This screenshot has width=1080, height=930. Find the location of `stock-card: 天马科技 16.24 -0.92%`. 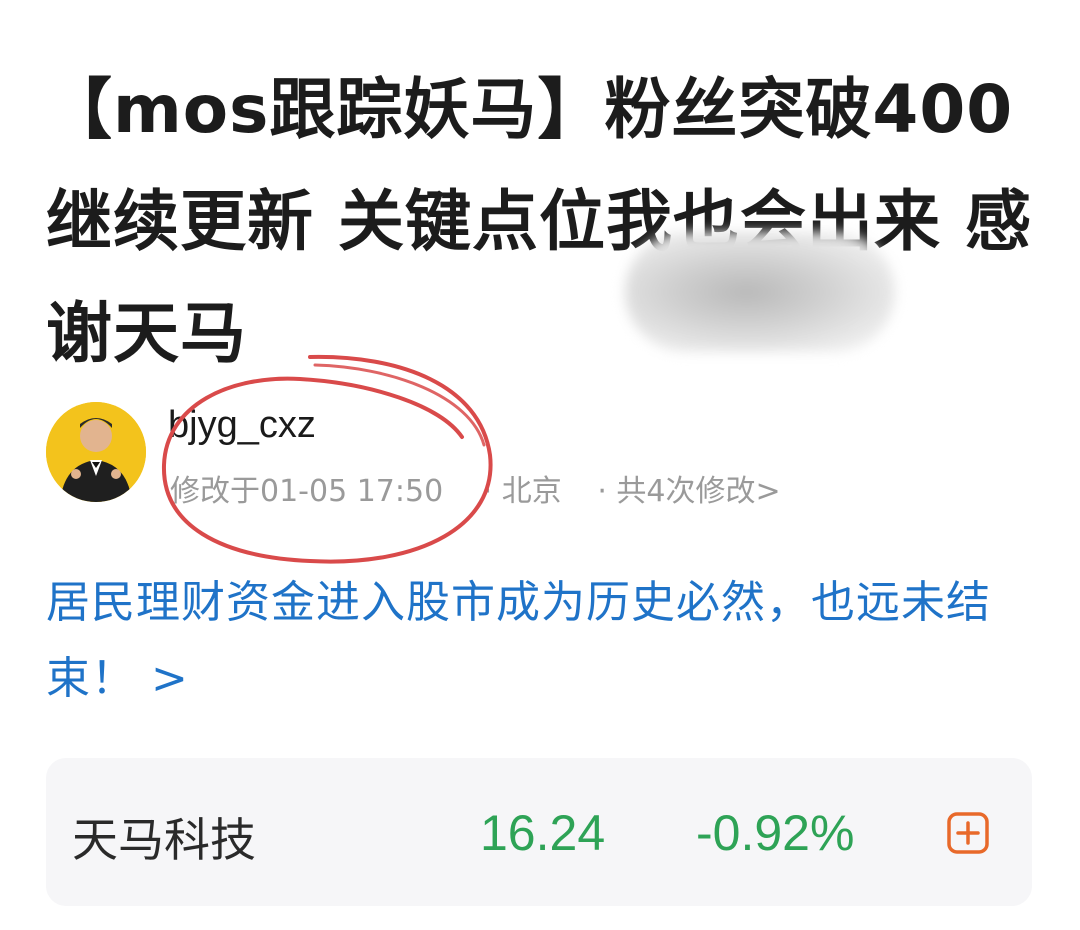

stock-card: 天马科技 16.24 -0.92% is located at coordinates (539, 832).